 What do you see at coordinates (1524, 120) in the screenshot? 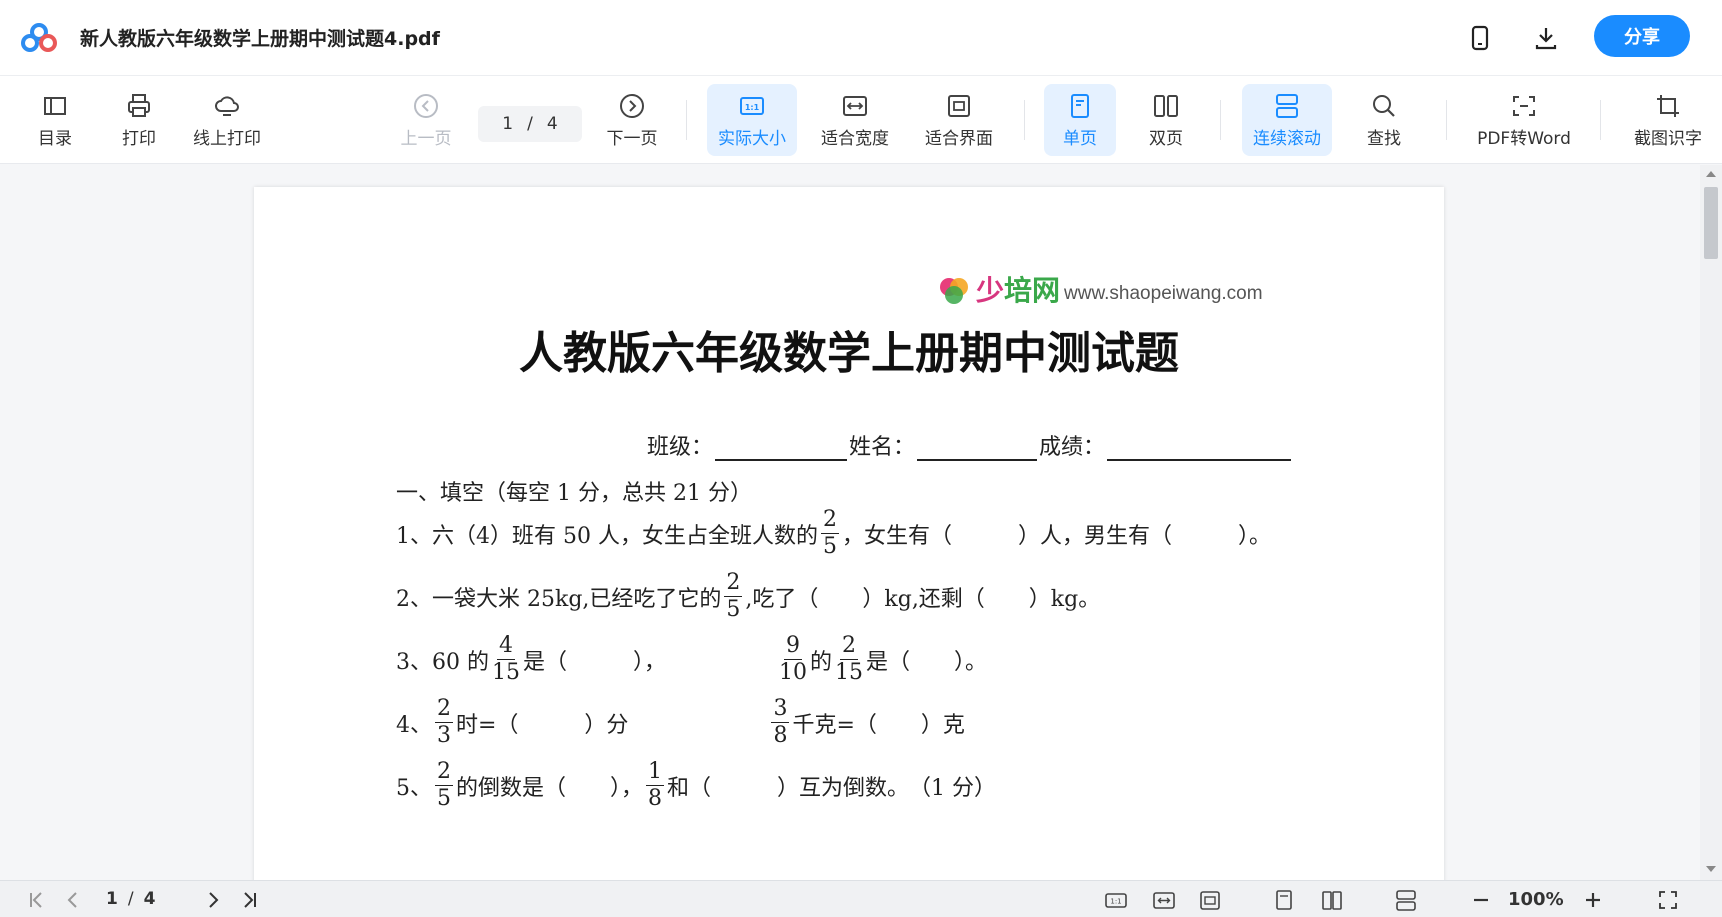
I see `pdf-to-word-button: PDF转Word` at bounding box center [1524, 120].